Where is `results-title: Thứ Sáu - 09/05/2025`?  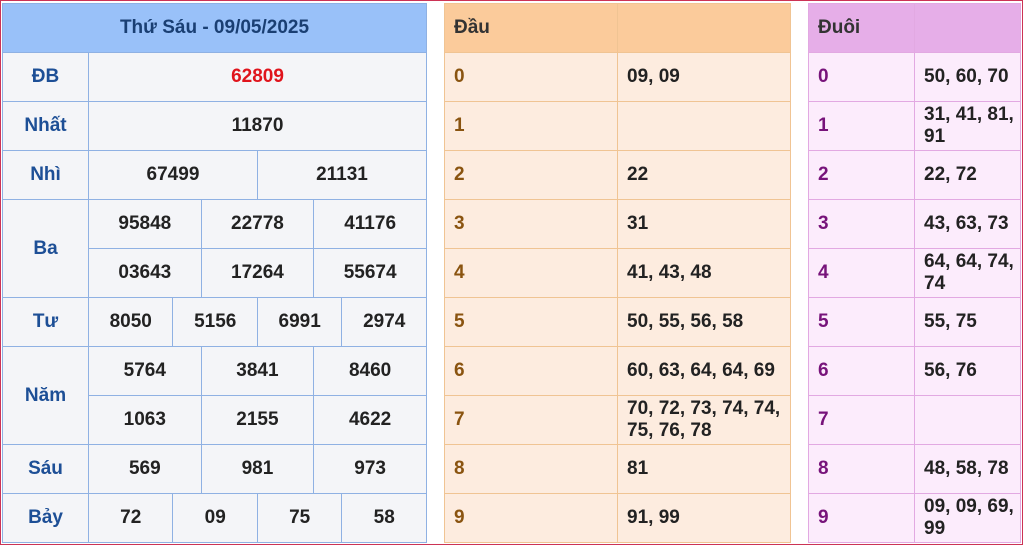 results-title: Thứ Sáu - 09/05/2025 is located at coordinates (214, 28).